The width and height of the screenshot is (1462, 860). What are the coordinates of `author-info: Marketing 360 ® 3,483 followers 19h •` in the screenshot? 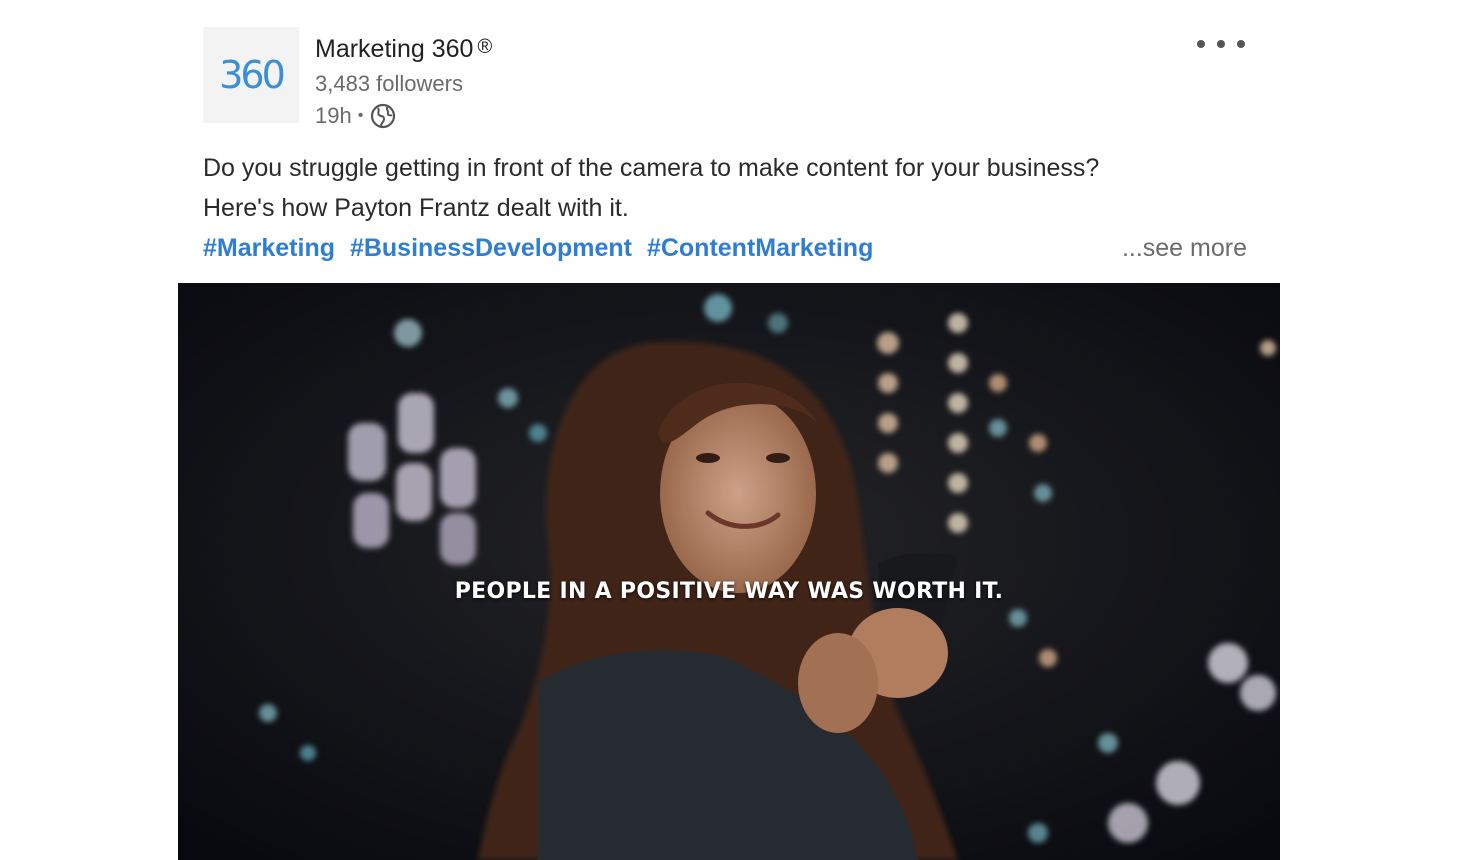 It's located at (403, 81).